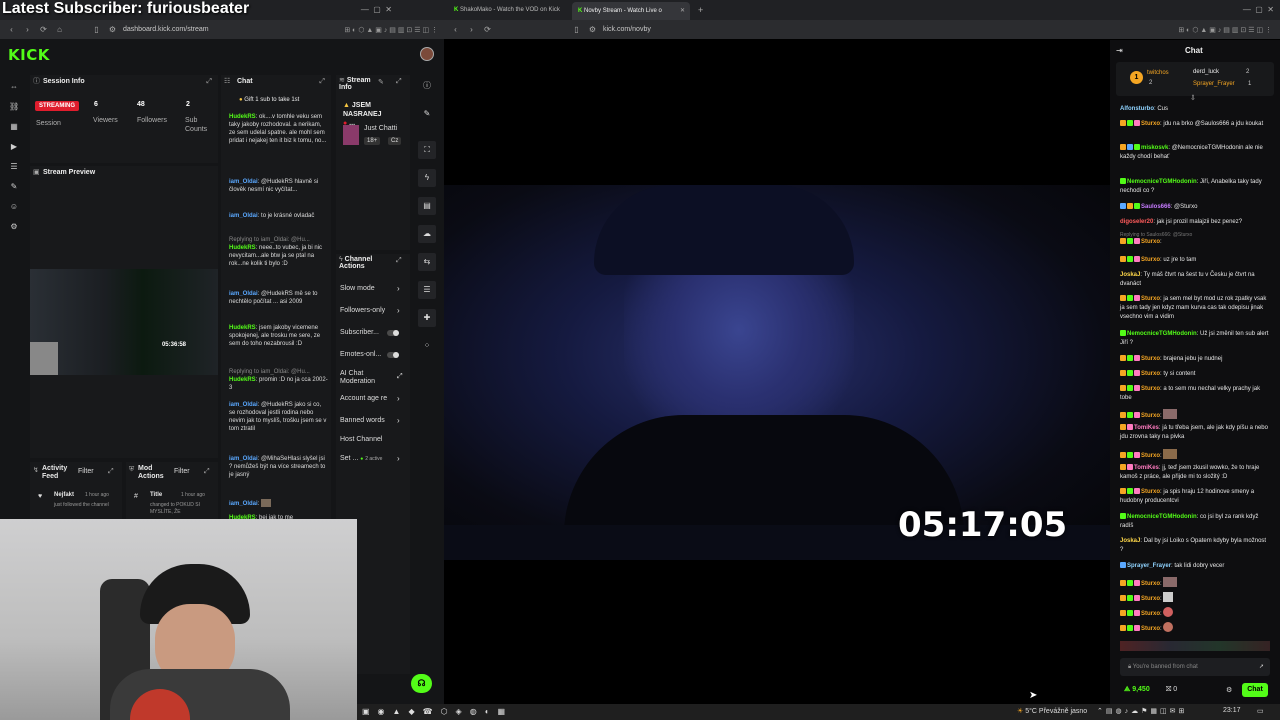  Describe the element at coordinates (1195, 667) in the screenshot. I see `chat-input: 🔒︎ You're banned from chat ➚` at that location.